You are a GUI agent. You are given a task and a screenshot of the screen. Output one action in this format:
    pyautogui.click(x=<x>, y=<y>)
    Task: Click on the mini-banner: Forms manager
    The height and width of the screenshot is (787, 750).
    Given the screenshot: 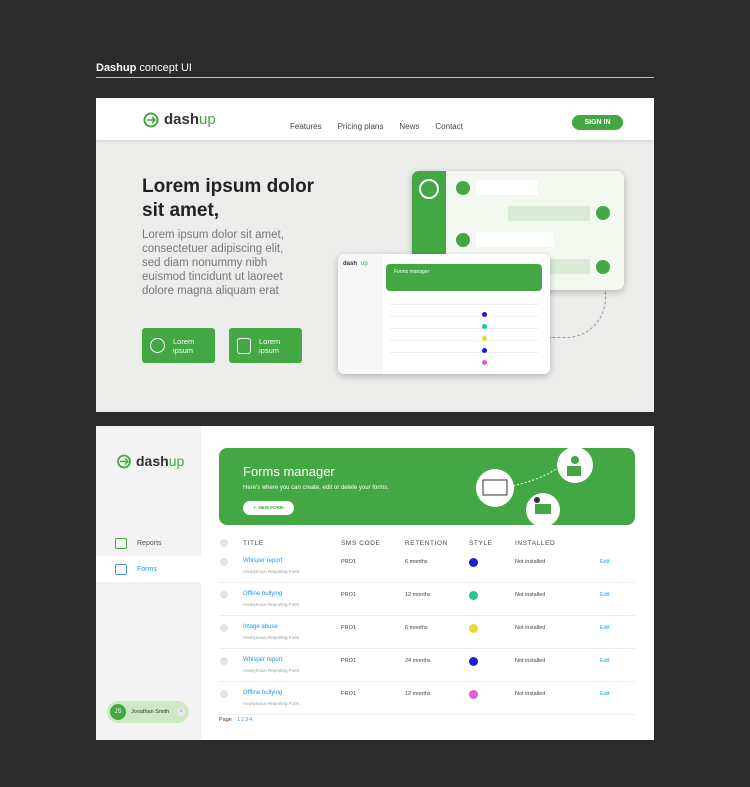 What is the action you would take?
    pyautogui.click(x=464, y=277)
    